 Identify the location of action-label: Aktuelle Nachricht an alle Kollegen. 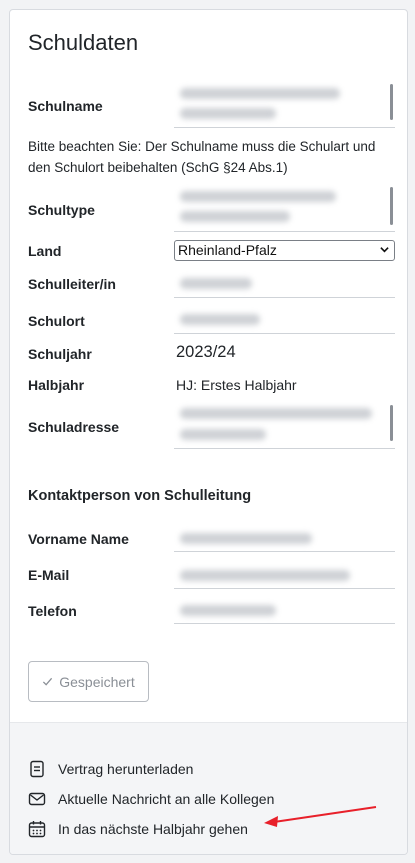
(166, 799).